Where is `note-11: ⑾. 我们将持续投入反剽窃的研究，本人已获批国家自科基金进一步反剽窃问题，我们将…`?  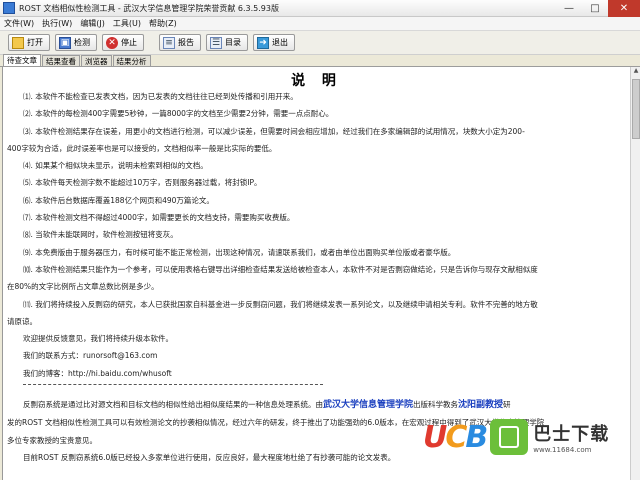 note-11: ⑾. 我们将持续投入反剽窃的研究，本人已获批国家自科基金进一步反剽窃问题，我们将… is located at coordinates (280, 304).